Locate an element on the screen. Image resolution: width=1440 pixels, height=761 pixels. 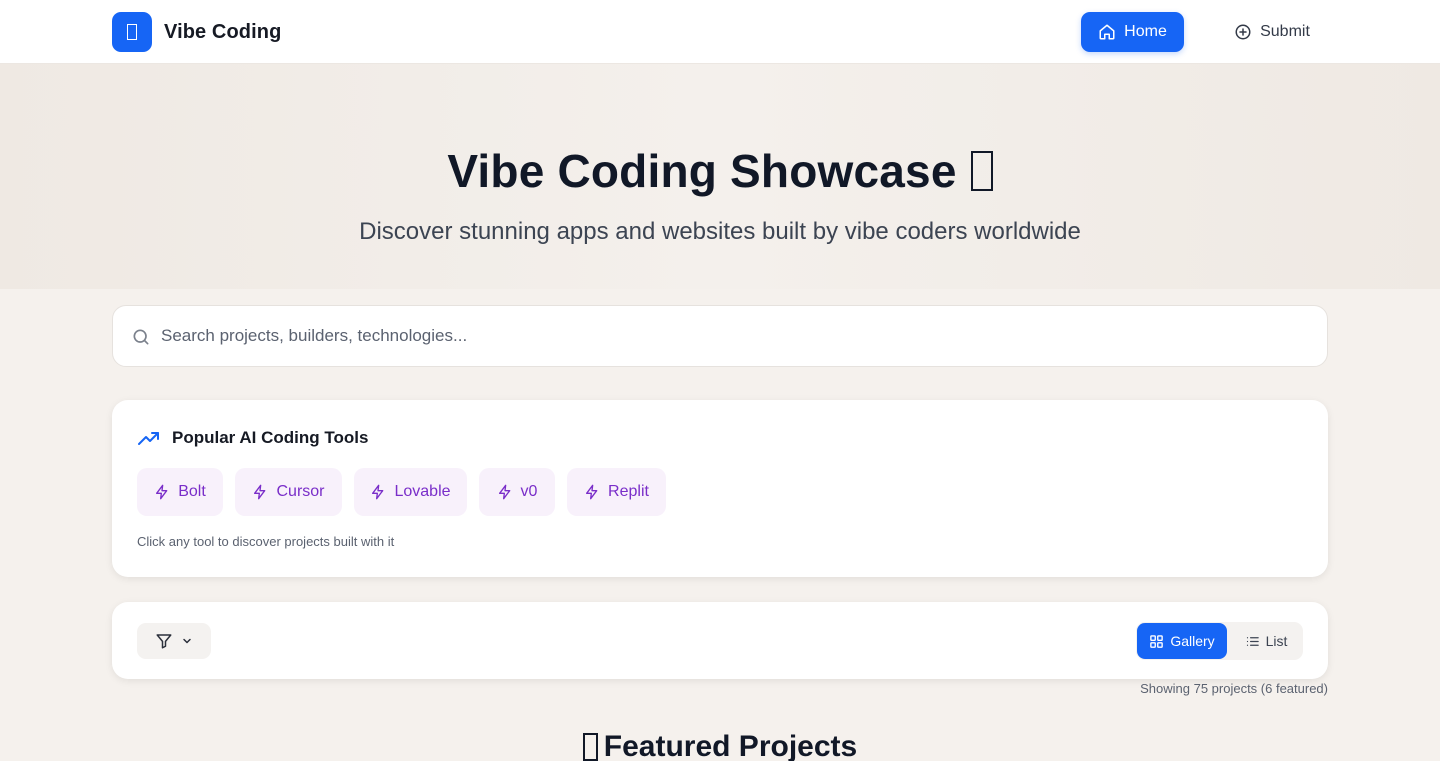
featured-heading: Featured Projects is located at coordinates (720, 745).